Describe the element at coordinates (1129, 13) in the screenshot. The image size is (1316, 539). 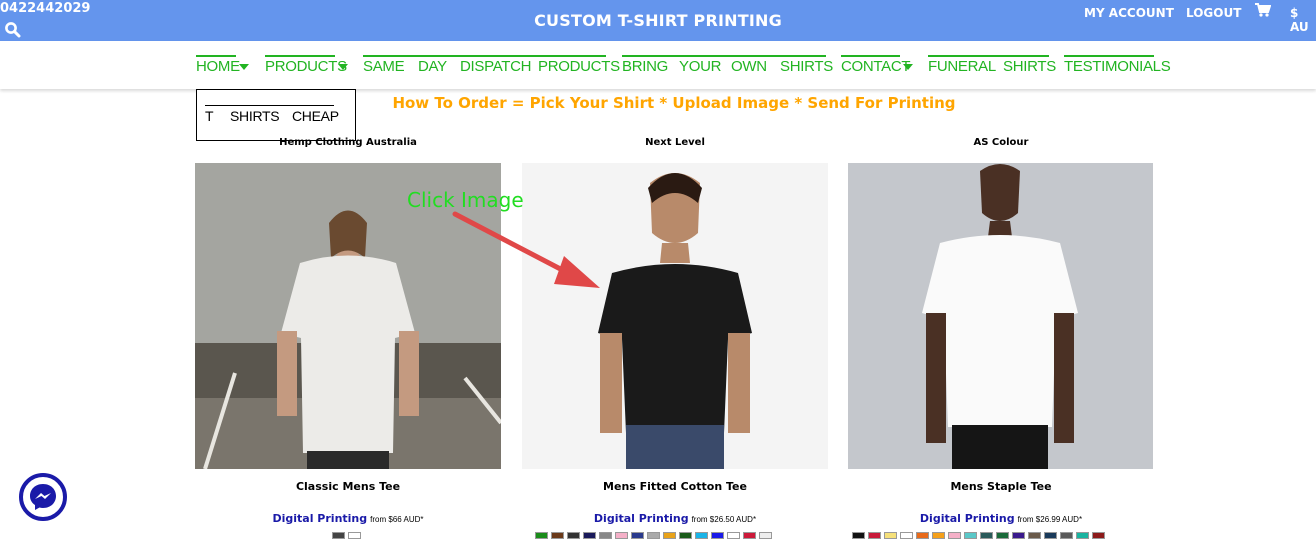
I see `my-account-link: MY ACCOUNT` at that location.